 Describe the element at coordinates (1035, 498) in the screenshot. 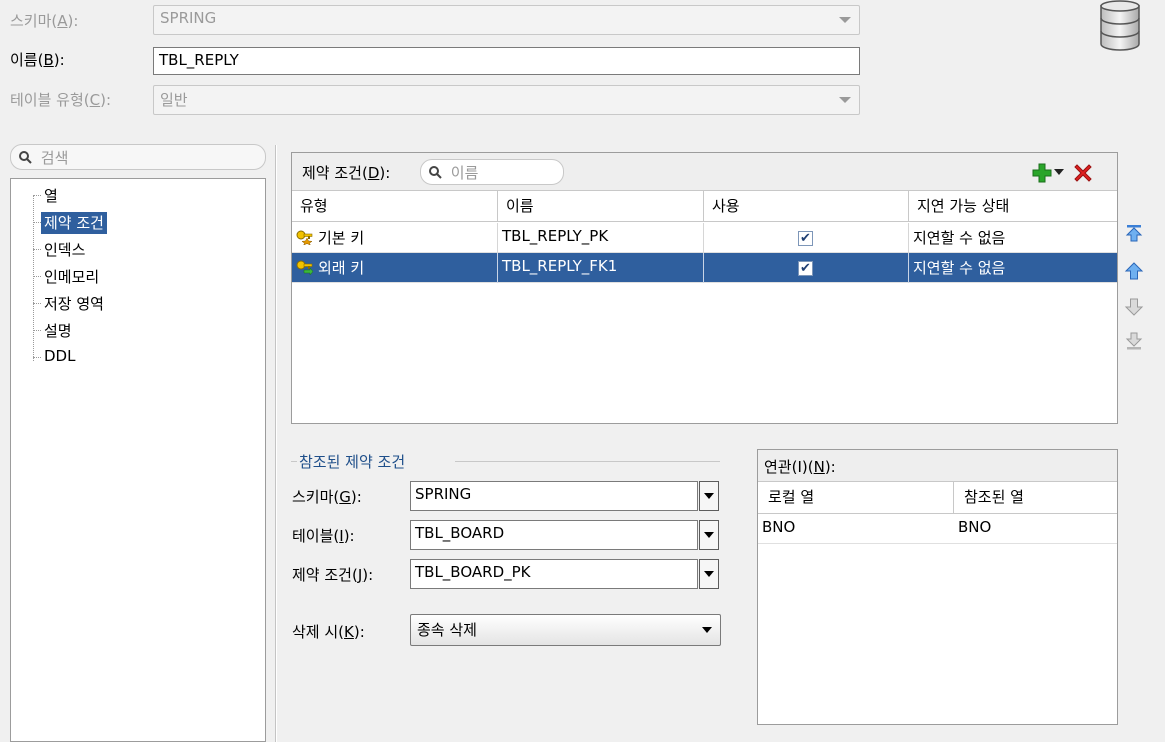

I see `col-header-referenced-column: 참조된 열` at that location.